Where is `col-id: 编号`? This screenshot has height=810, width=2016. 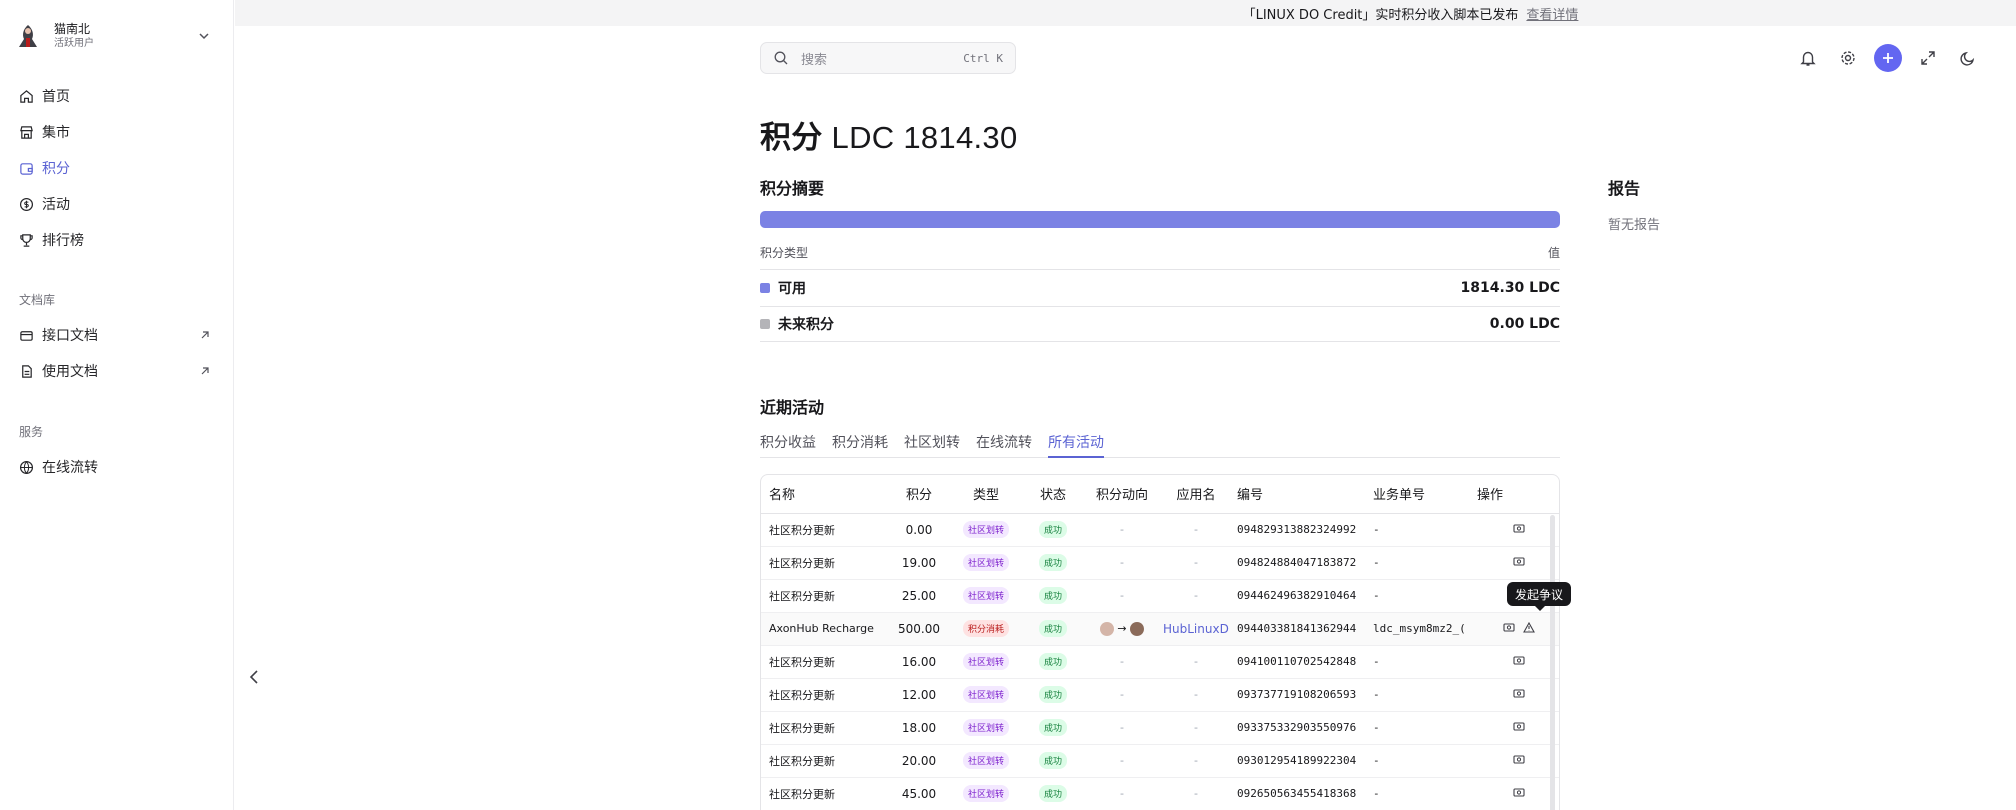 col-id: 编号 is located at coordinates (1297, 494).